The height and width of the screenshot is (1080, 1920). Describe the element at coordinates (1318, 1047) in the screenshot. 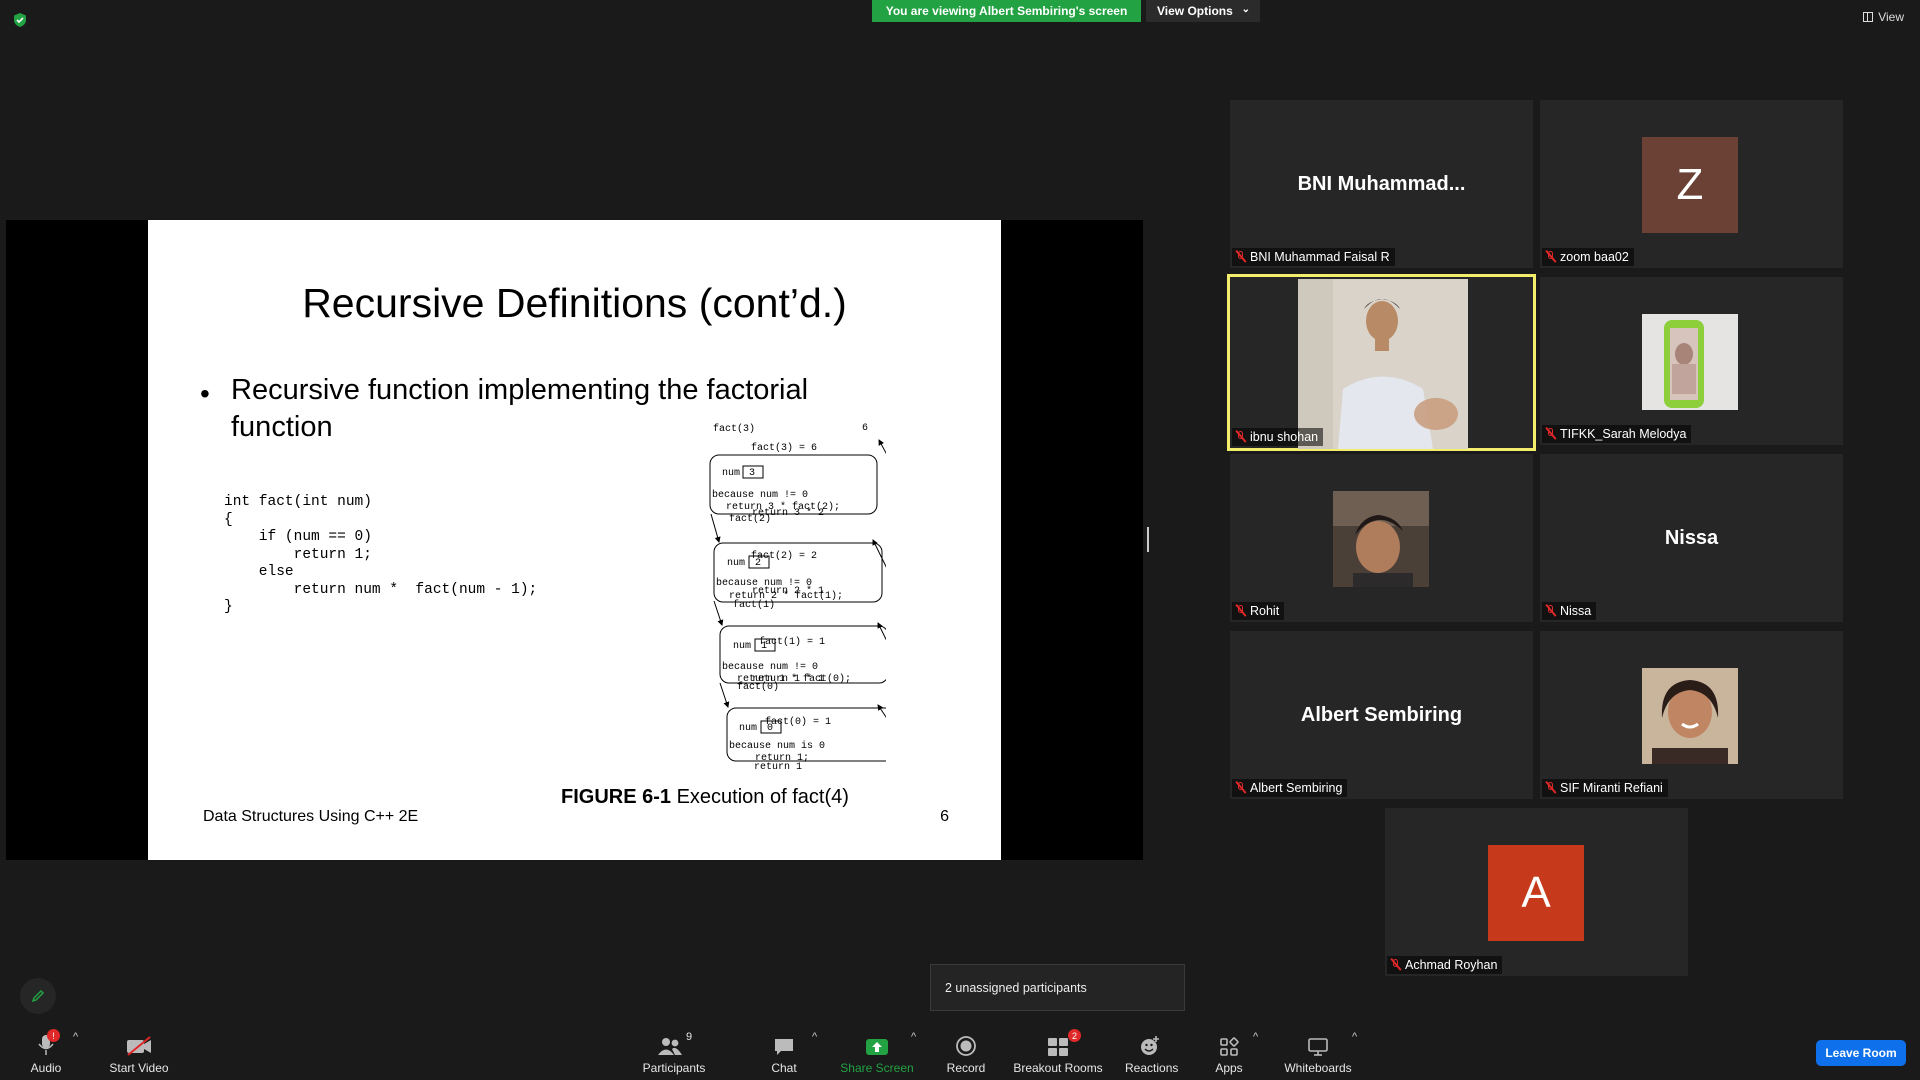

I see `whiteboard-icon` at that location.